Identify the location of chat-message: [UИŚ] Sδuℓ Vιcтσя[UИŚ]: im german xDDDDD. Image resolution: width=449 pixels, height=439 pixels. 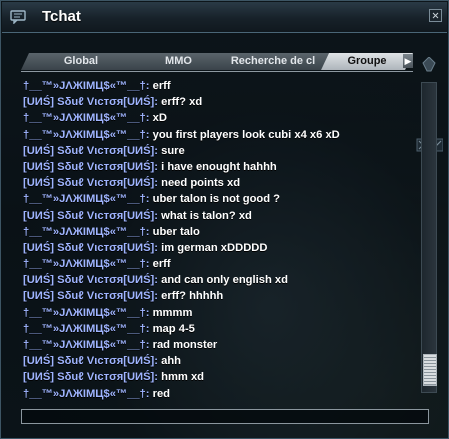
(222, 248).